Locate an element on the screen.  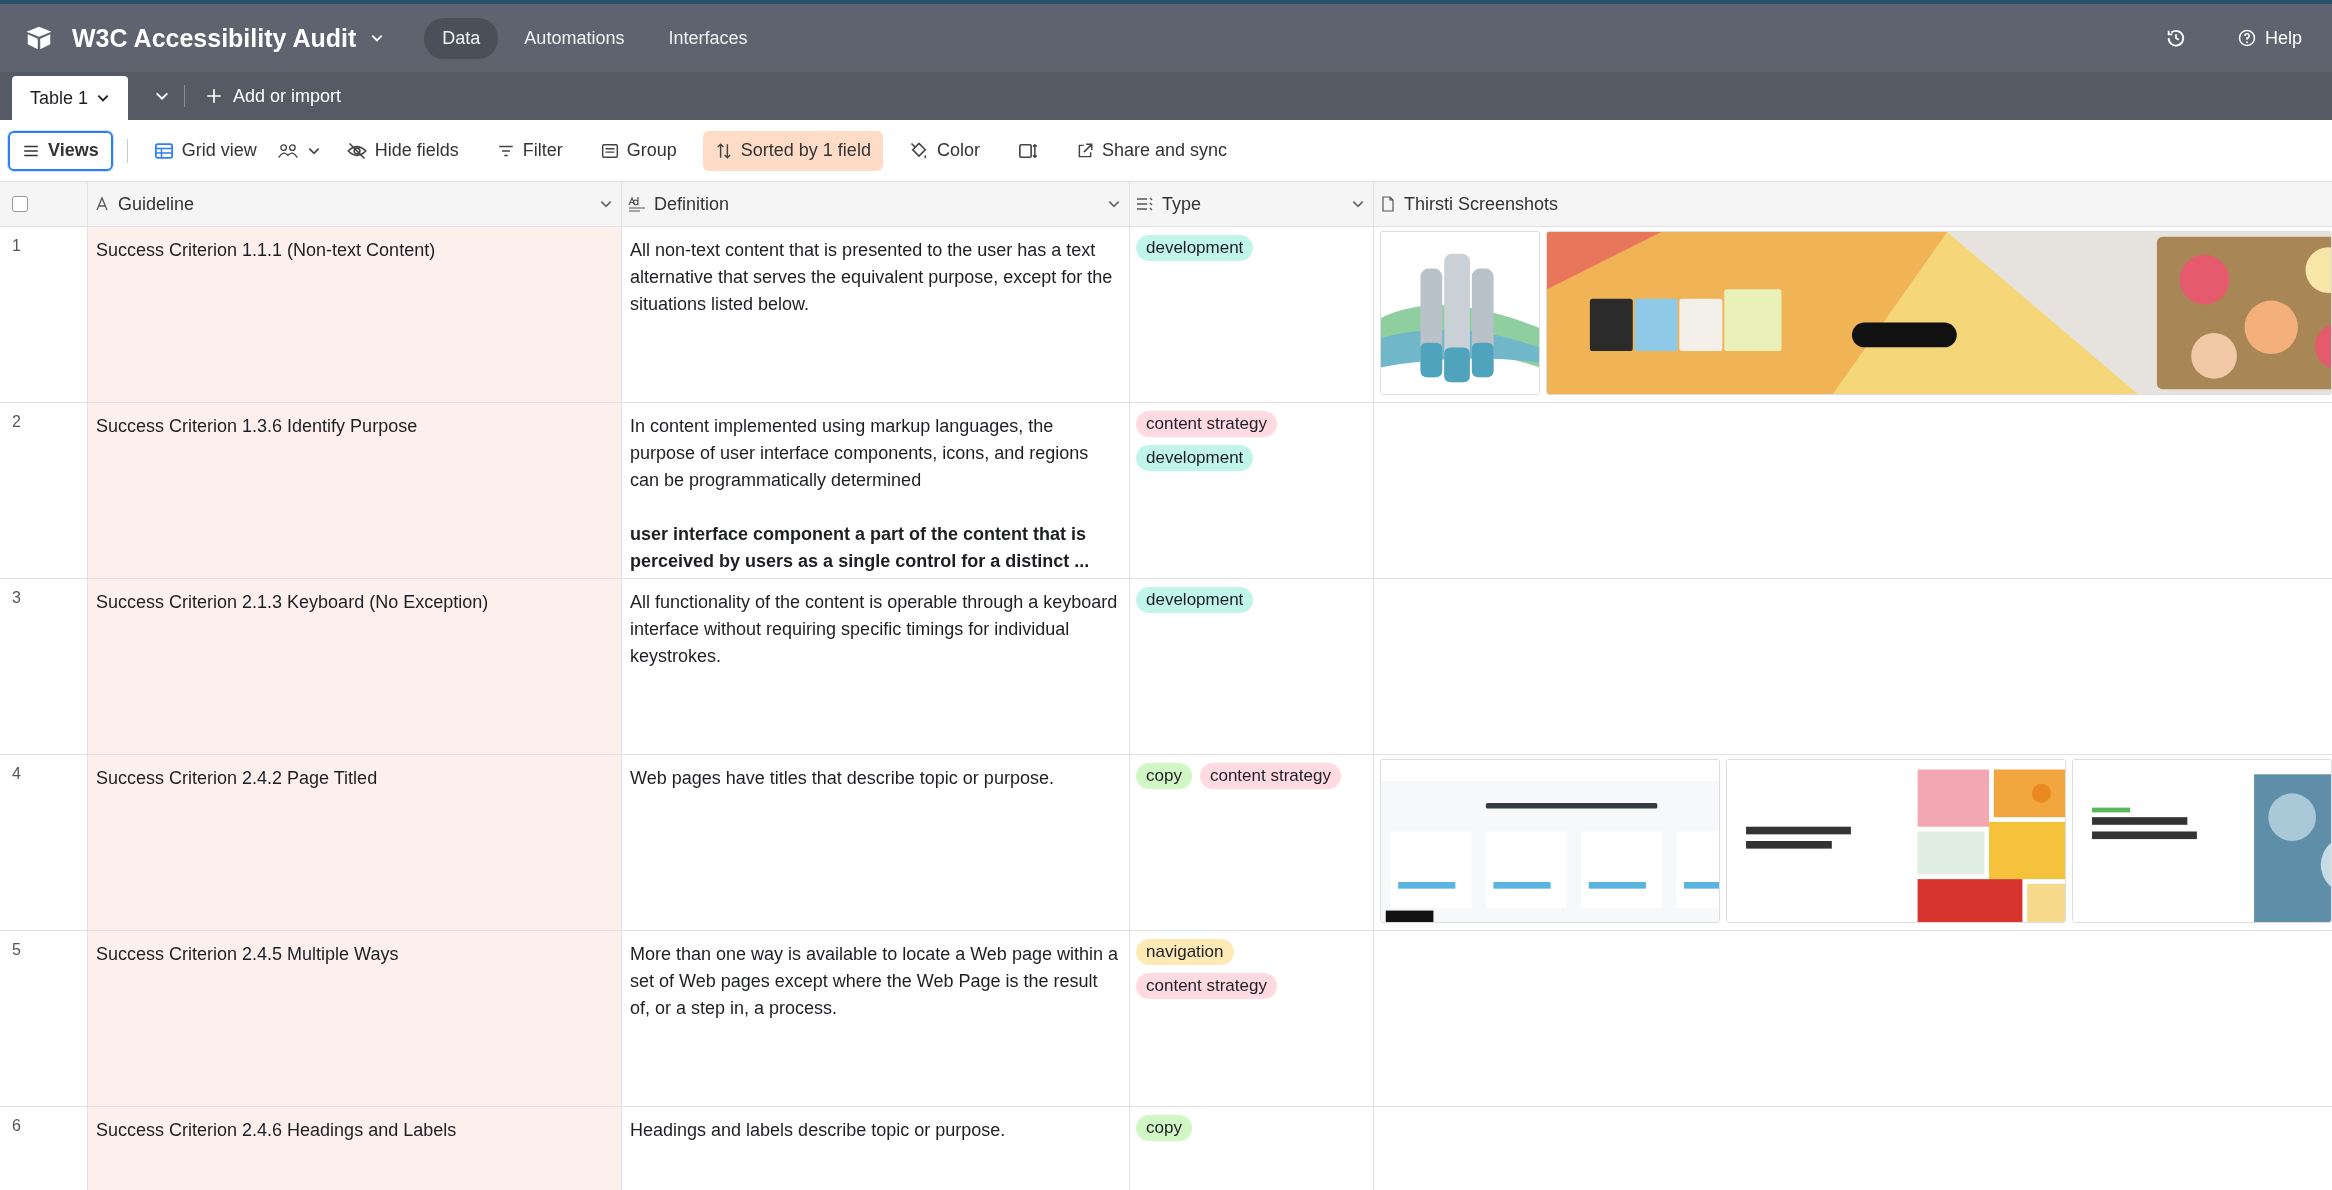
toolbar-button: Filter is located at coordinates (529, 150).